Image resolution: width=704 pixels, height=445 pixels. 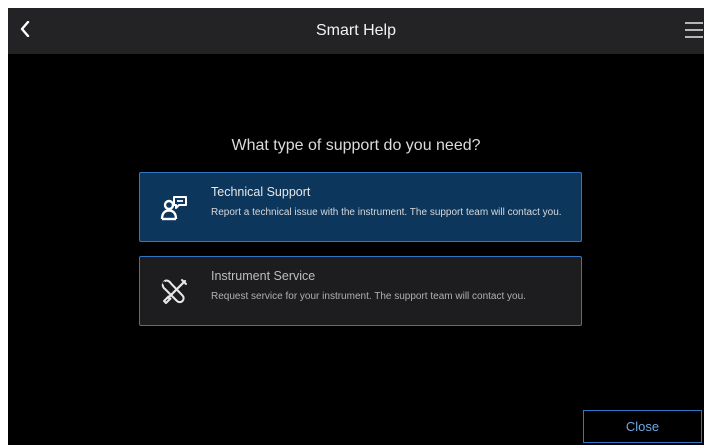 I want to click on wrench-screwdriver-icon, so click(x=174, y=291).